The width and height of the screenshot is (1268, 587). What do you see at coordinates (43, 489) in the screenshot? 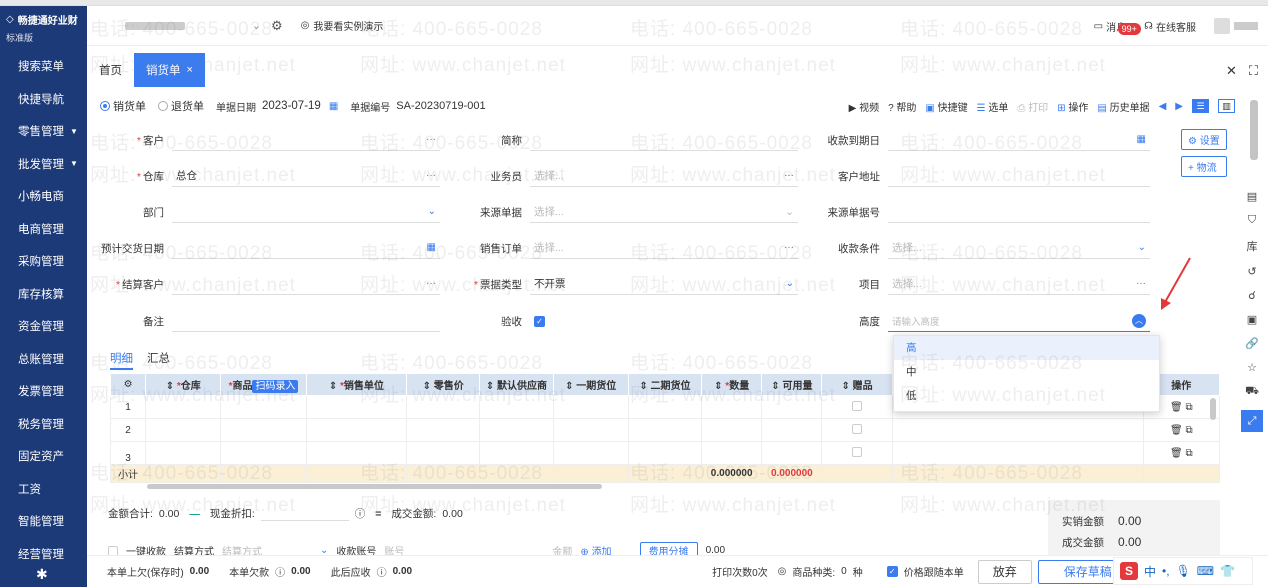
I see `sidebar-item-payroll: 工资` at bounding box center [43, 489].